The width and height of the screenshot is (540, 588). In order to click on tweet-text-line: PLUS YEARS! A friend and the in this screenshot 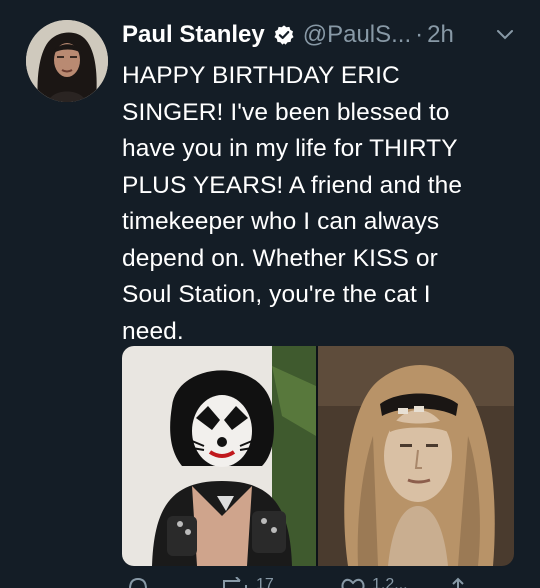, I will do `click(292, 185)`.